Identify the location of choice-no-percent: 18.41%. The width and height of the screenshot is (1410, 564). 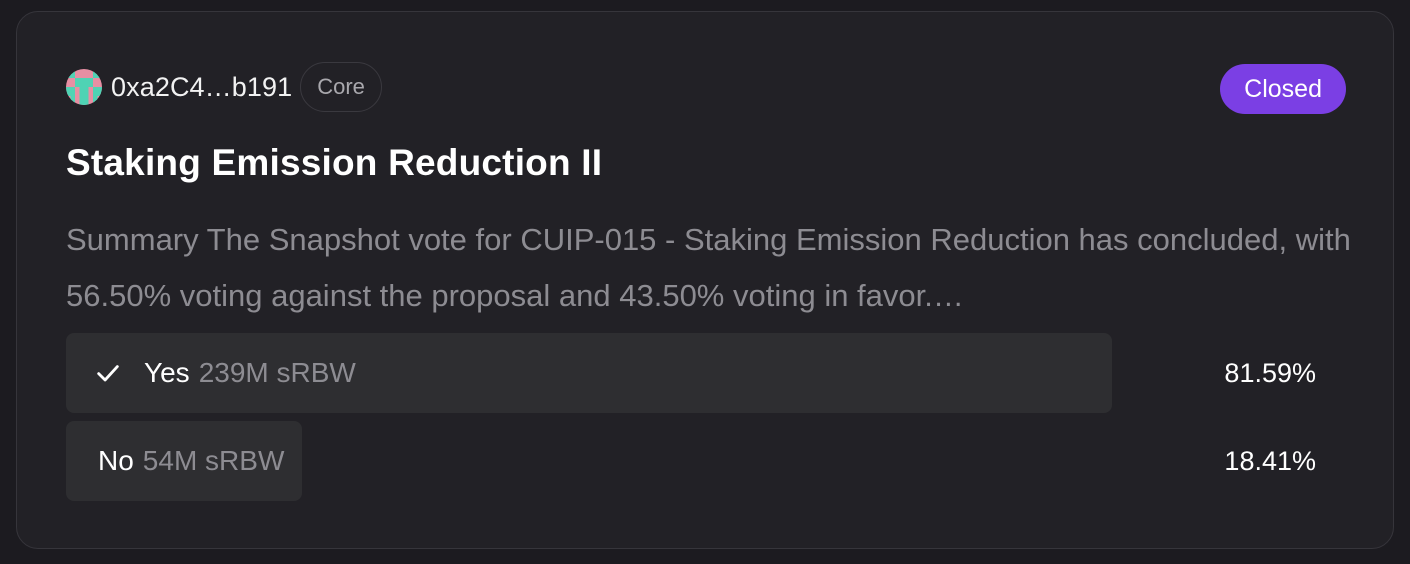
(1270, 460).